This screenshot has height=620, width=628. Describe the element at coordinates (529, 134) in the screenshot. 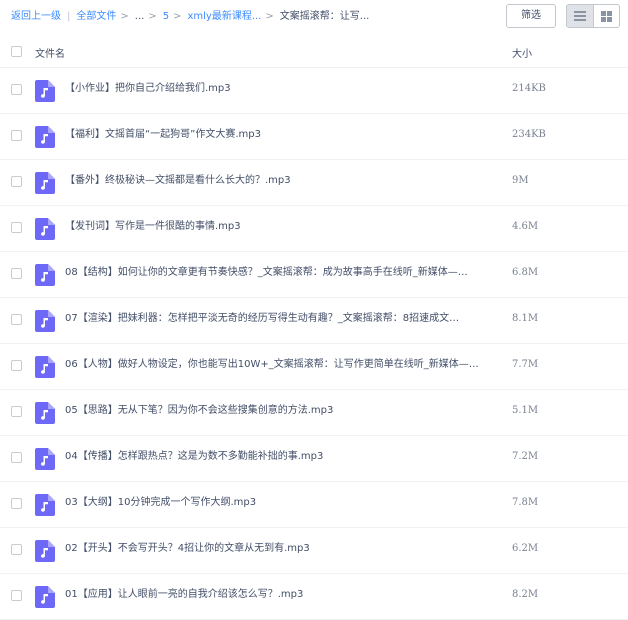

I see `file-size: 234KB` at that location.